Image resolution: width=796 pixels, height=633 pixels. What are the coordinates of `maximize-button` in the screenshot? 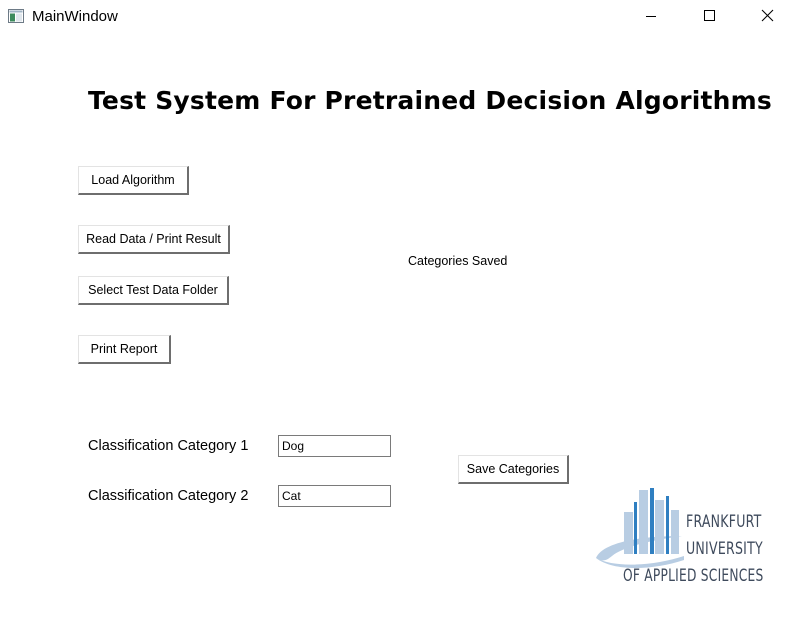 It's located at (709, 16).